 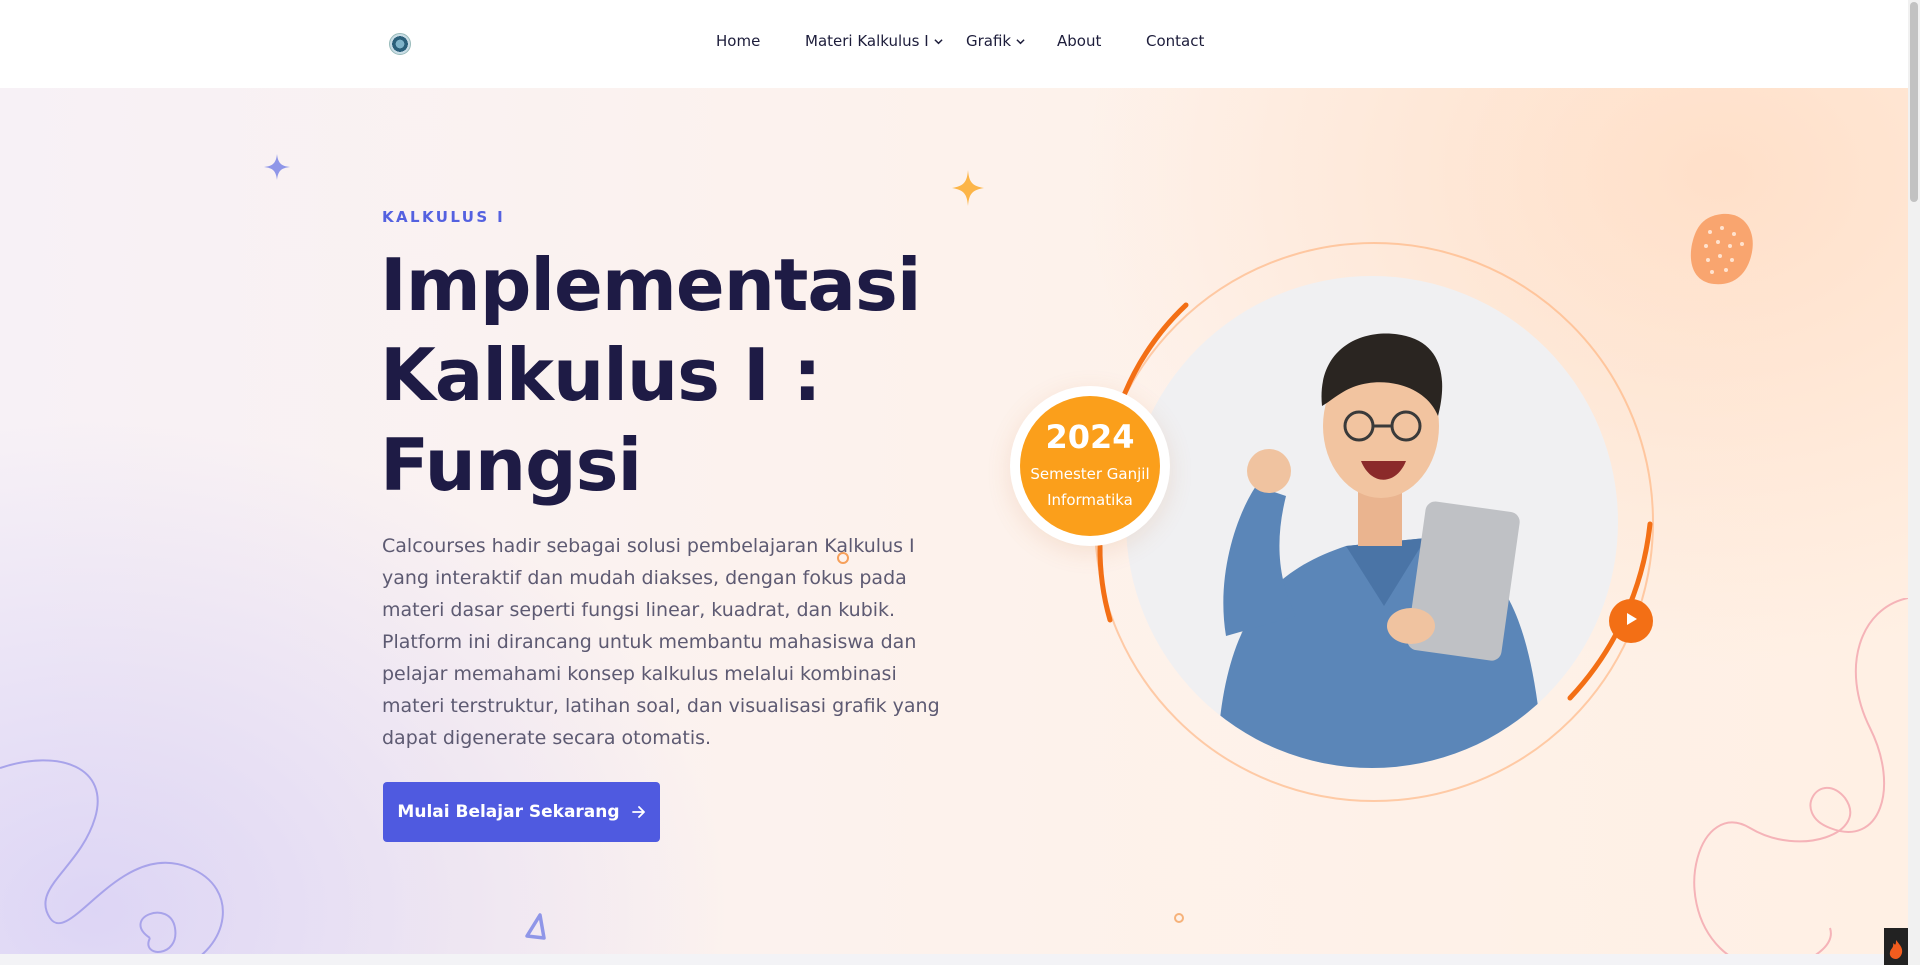 I want to click on nav-grafik: Grafik, so click(x=995, y=41).